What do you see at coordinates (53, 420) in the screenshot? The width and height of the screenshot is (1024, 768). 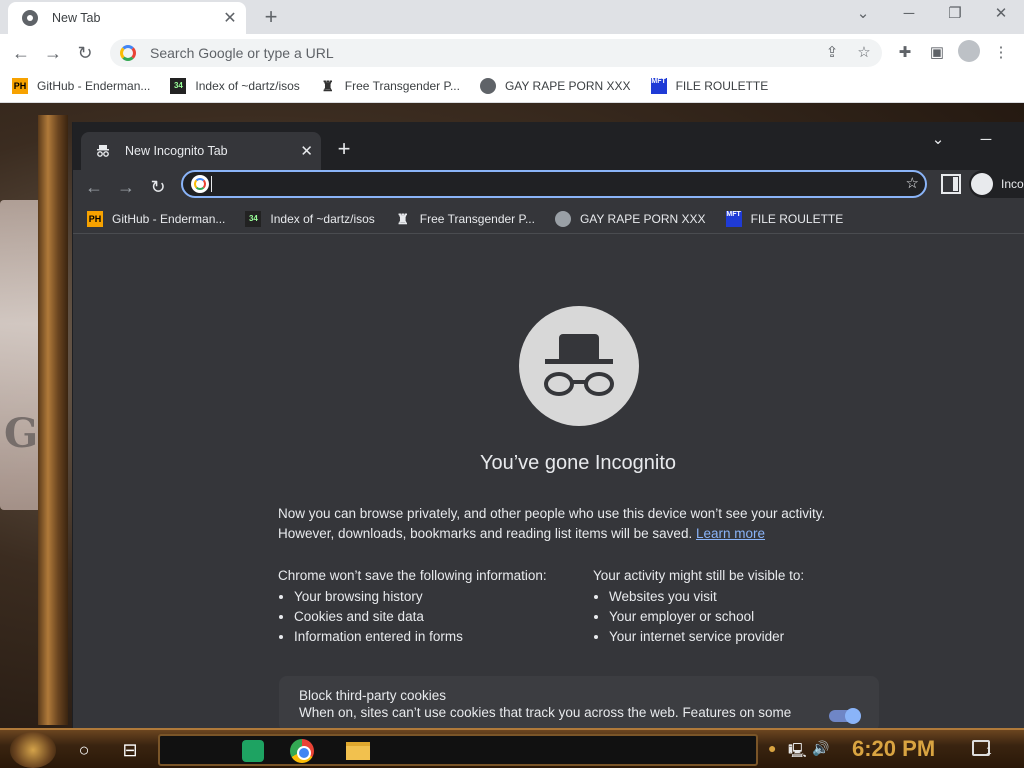 I see `wallpaper-frame` at bounding box center [53, 420].